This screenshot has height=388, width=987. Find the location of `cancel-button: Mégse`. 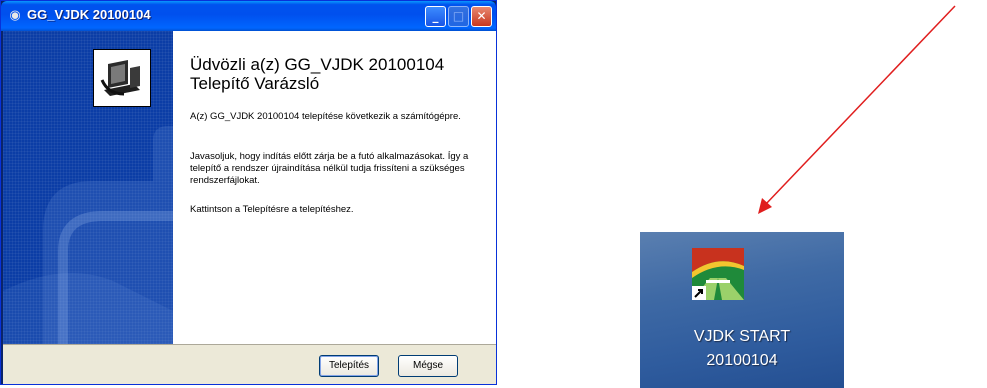

cancel-button: Mégse is located at coordinates (428, 366).